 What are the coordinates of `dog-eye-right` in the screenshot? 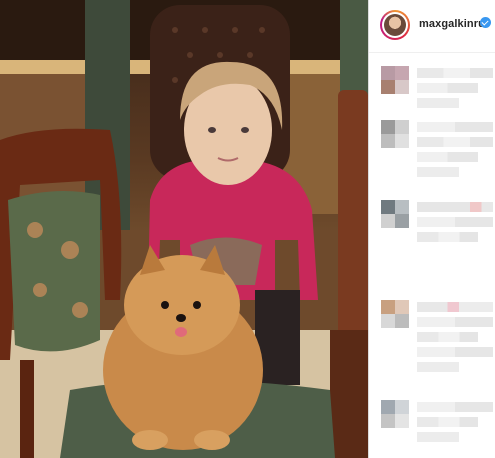 It's located at (197, 305).